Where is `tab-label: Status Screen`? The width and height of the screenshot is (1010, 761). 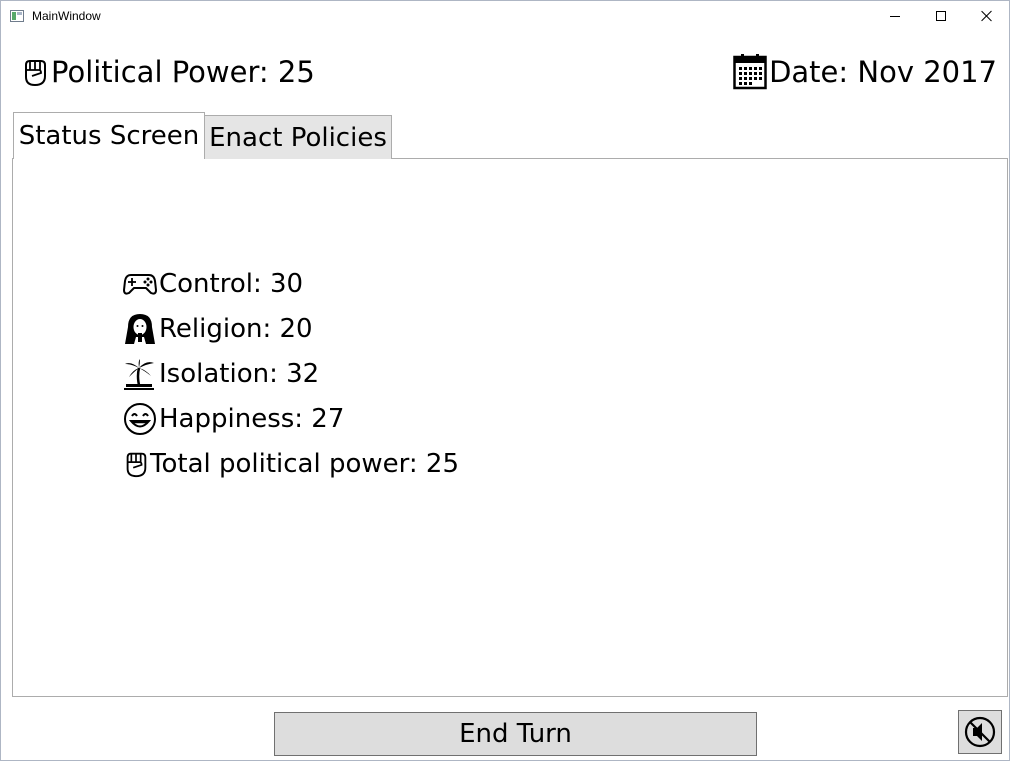 tab-label: Status Screen is located at coordinates (109, 136).